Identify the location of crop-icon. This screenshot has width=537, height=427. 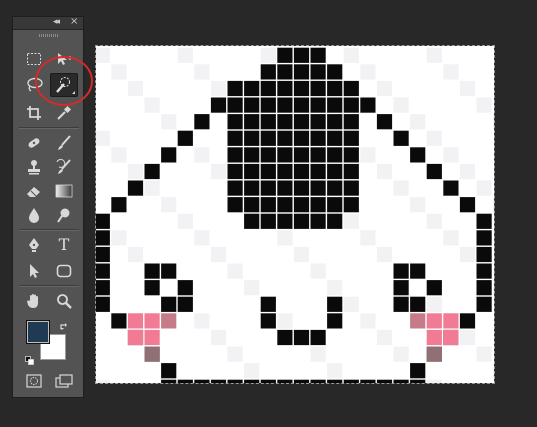
(34, 113).